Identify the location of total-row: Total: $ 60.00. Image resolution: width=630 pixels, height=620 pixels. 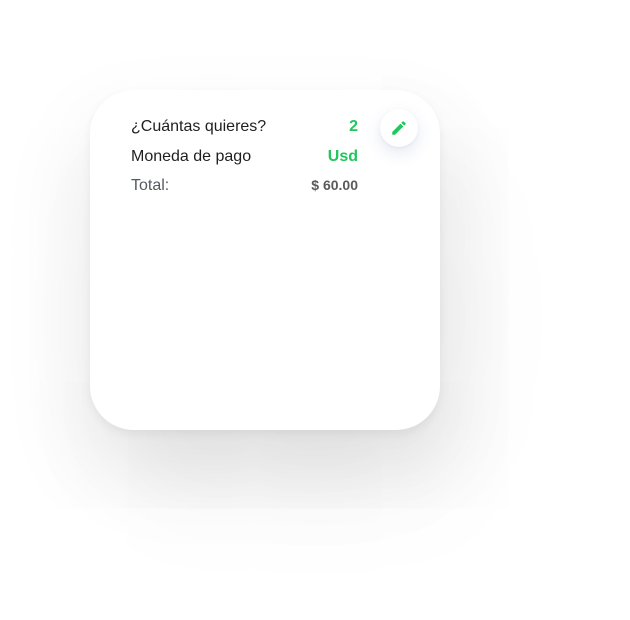
(244, 186).